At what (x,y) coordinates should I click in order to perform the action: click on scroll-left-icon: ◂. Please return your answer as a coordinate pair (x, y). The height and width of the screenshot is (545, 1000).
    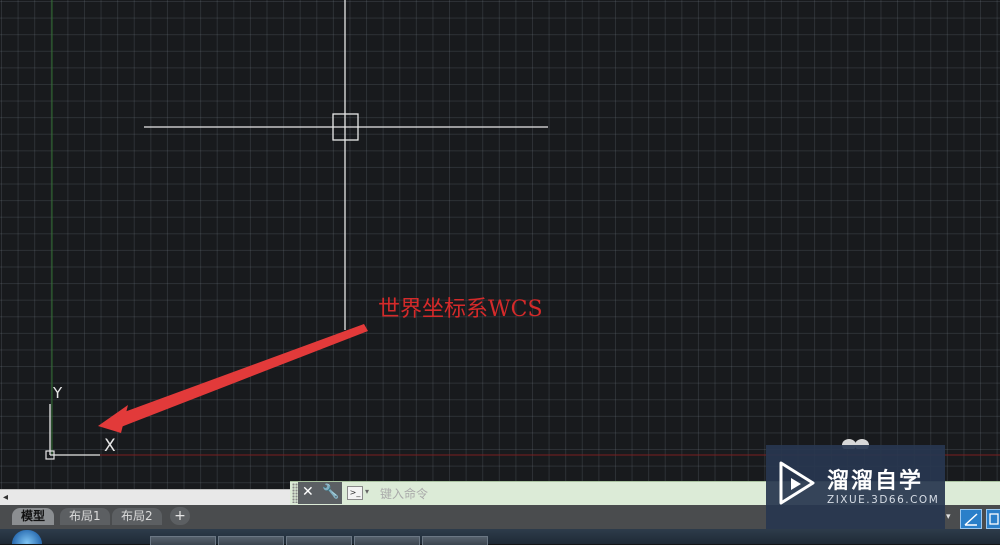
    Looking at the image, I should click on (5, 497).